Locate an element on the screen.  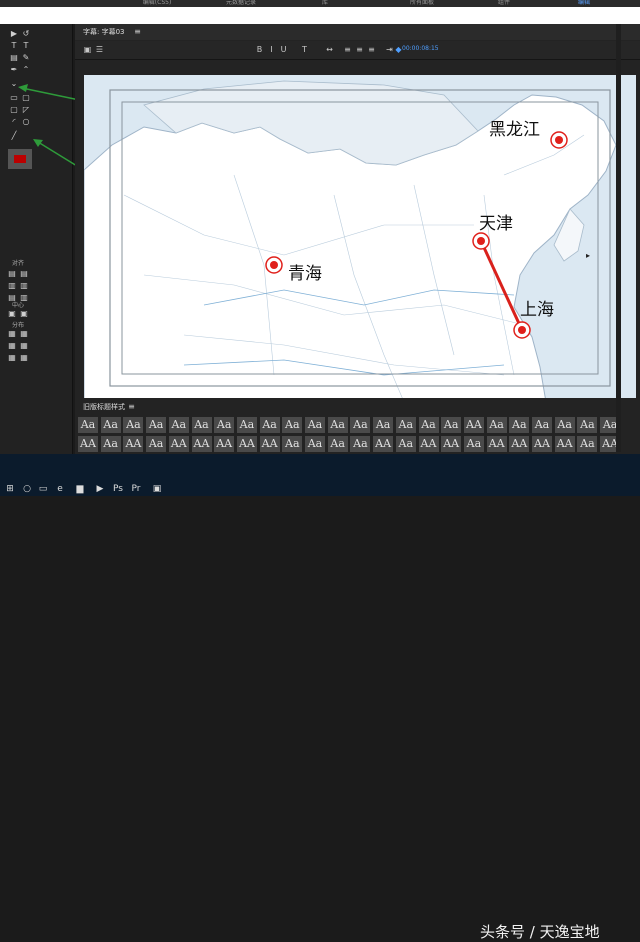
annotation-arrow-1-head is located at coordinates (23, 88).